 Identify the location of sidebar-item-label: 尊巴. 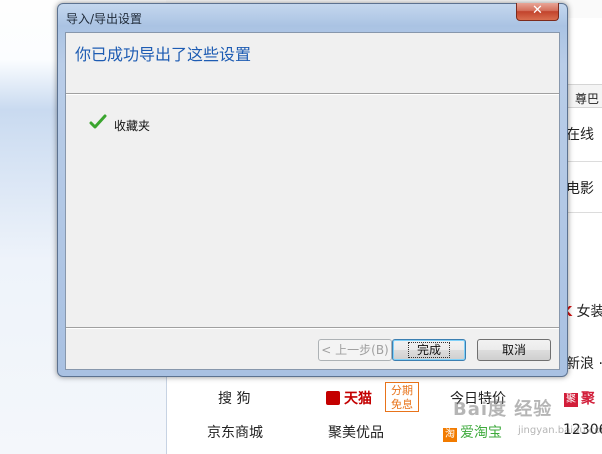
(587, 99).